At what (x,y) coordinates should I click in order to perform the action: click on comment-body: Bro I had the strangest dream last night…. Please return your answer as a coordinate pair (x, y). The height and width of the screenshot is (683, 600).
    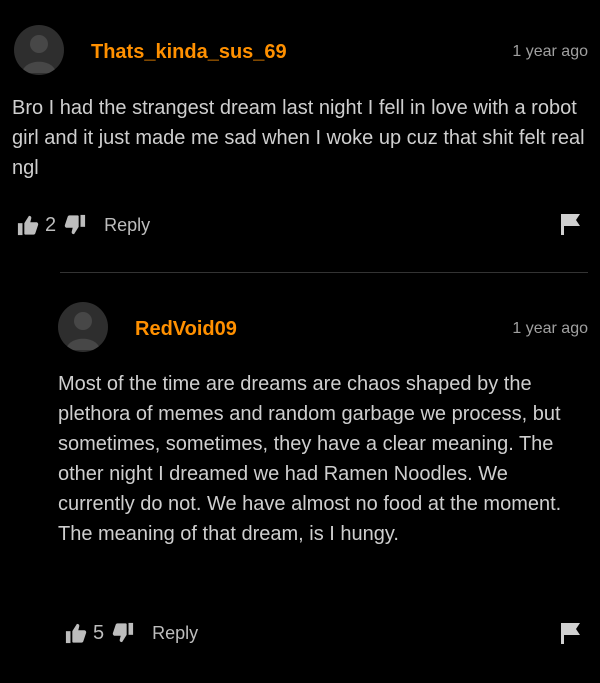
    Looking at the image, I should click on (298, 138).